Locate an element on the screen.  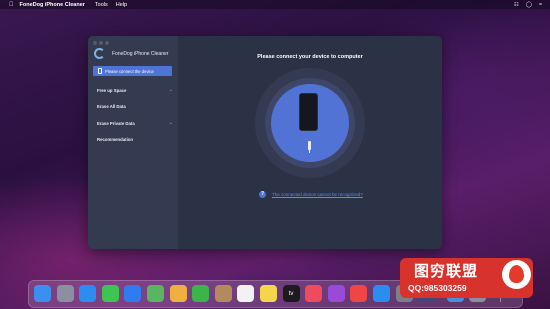
contacts-icon is located at coordinates (223, 293).